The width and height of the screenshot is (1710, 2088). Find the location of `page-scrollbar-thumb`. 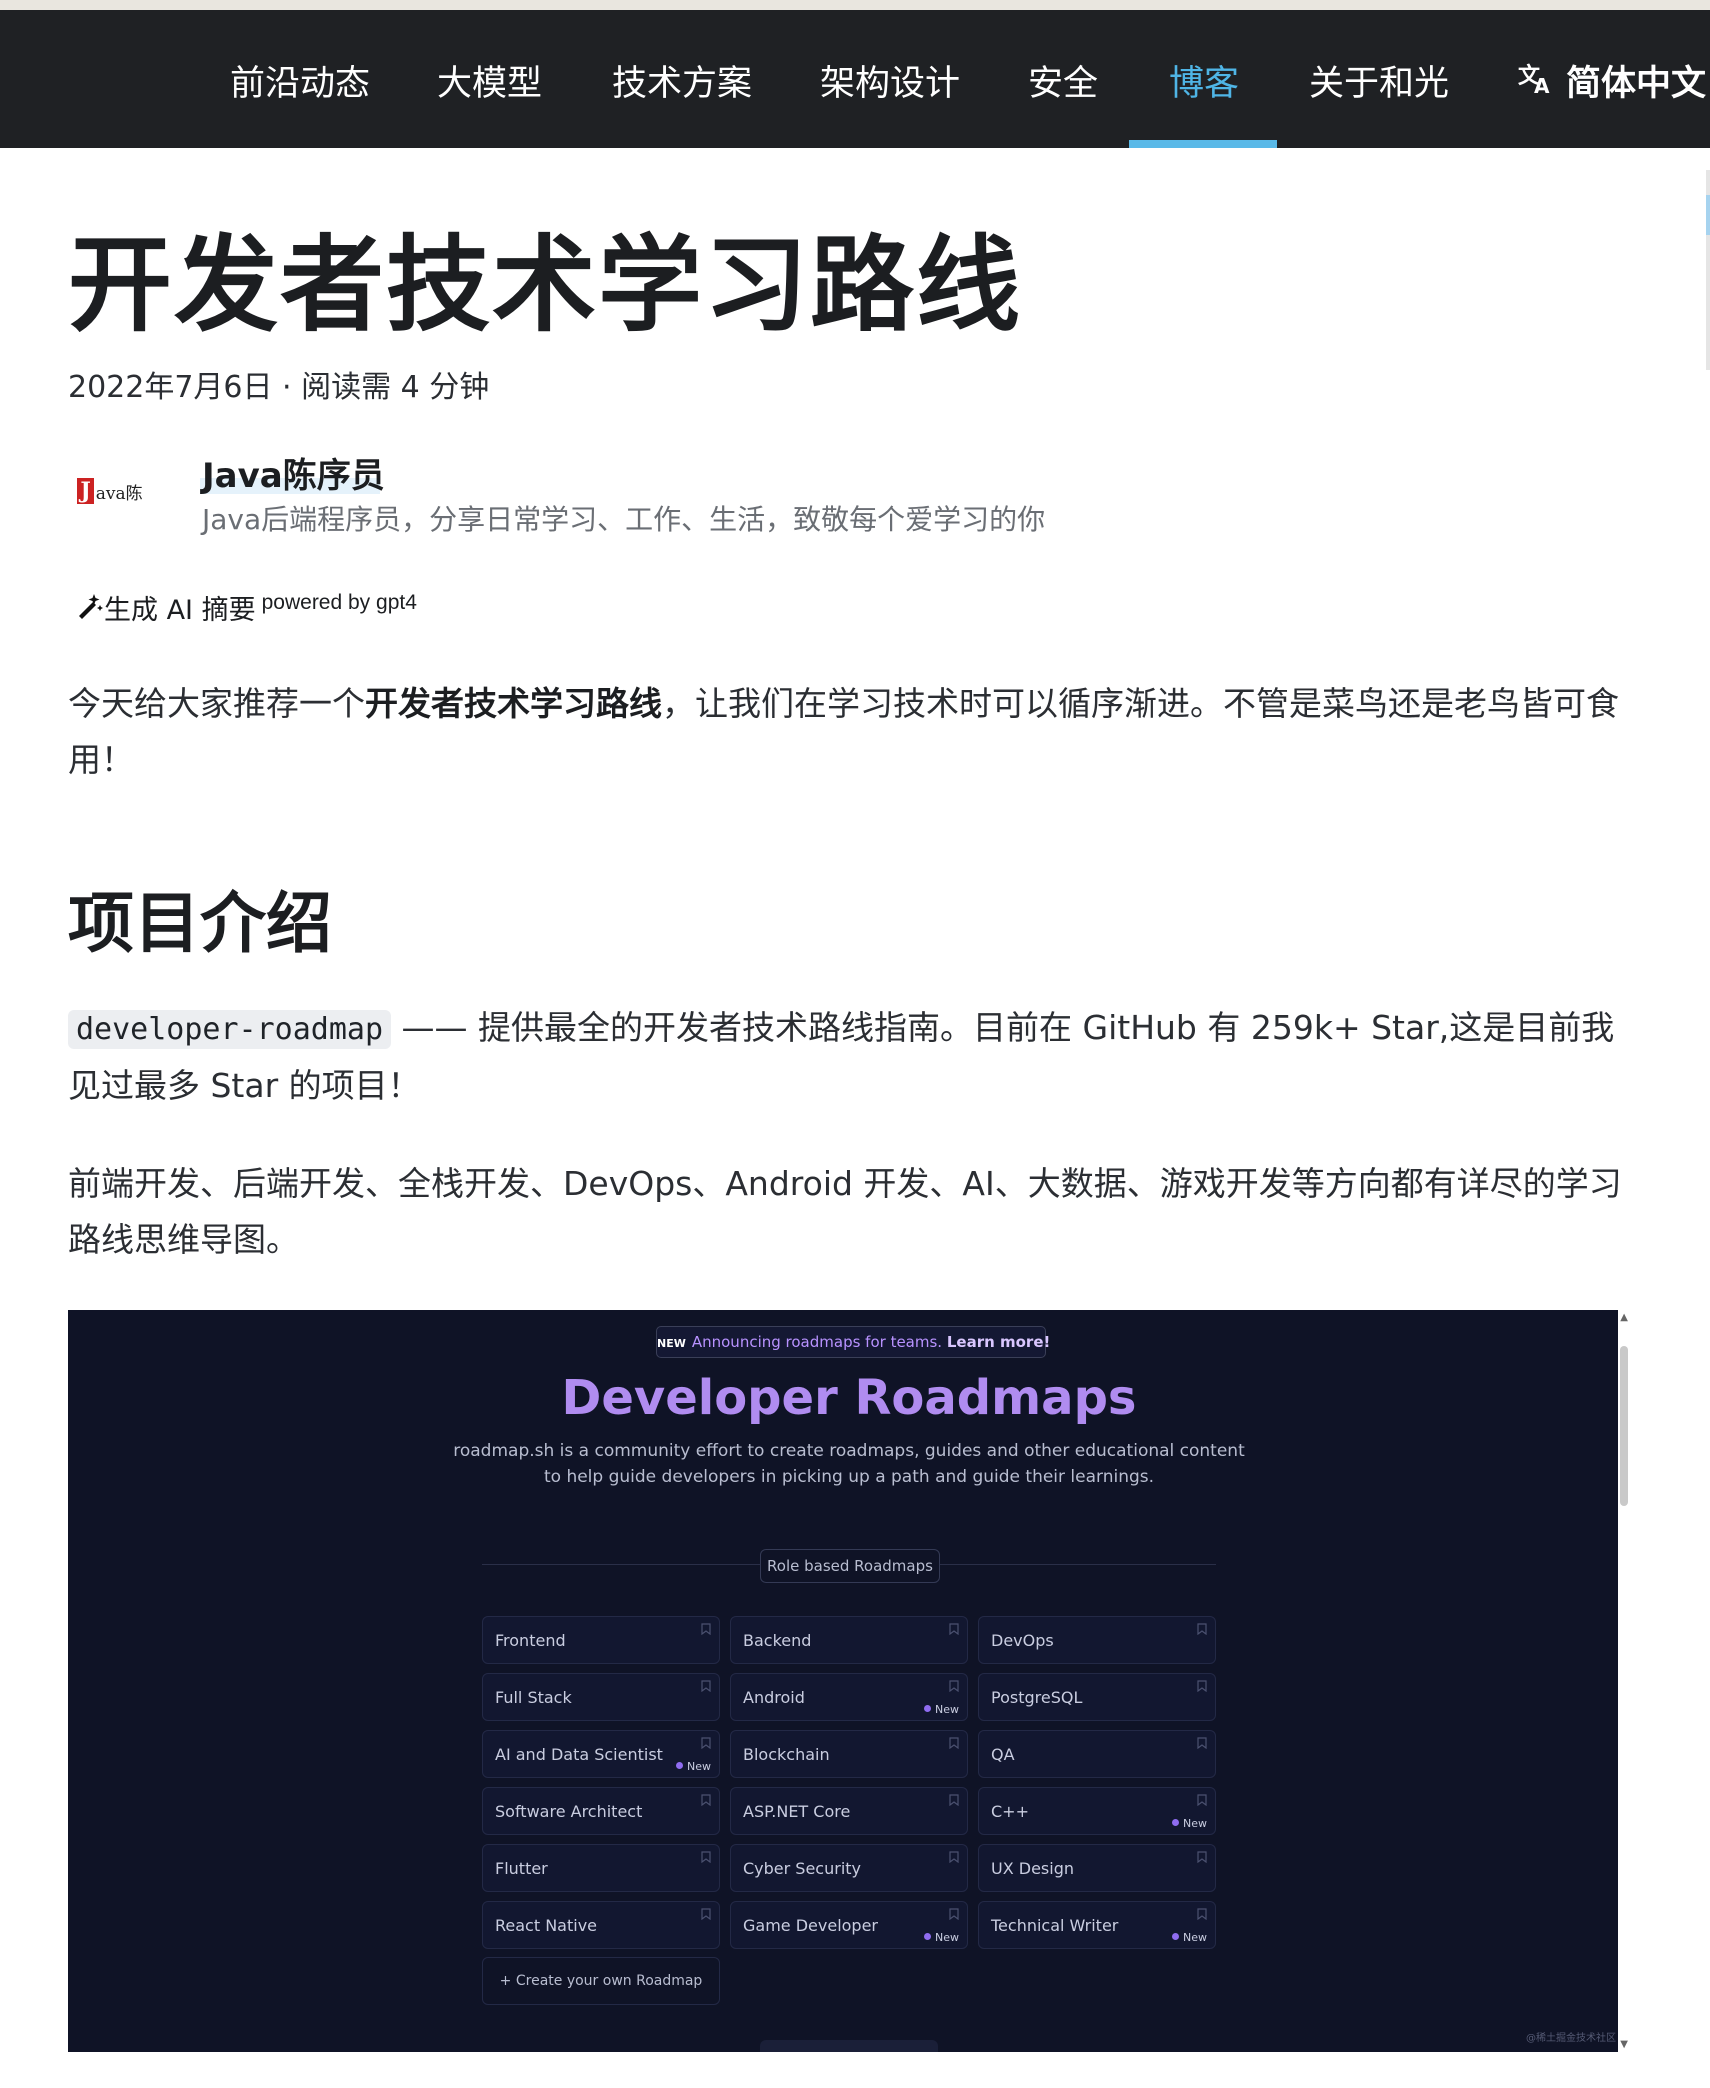

page-scrollbar-thumb is located at coordinates (1708, 215).